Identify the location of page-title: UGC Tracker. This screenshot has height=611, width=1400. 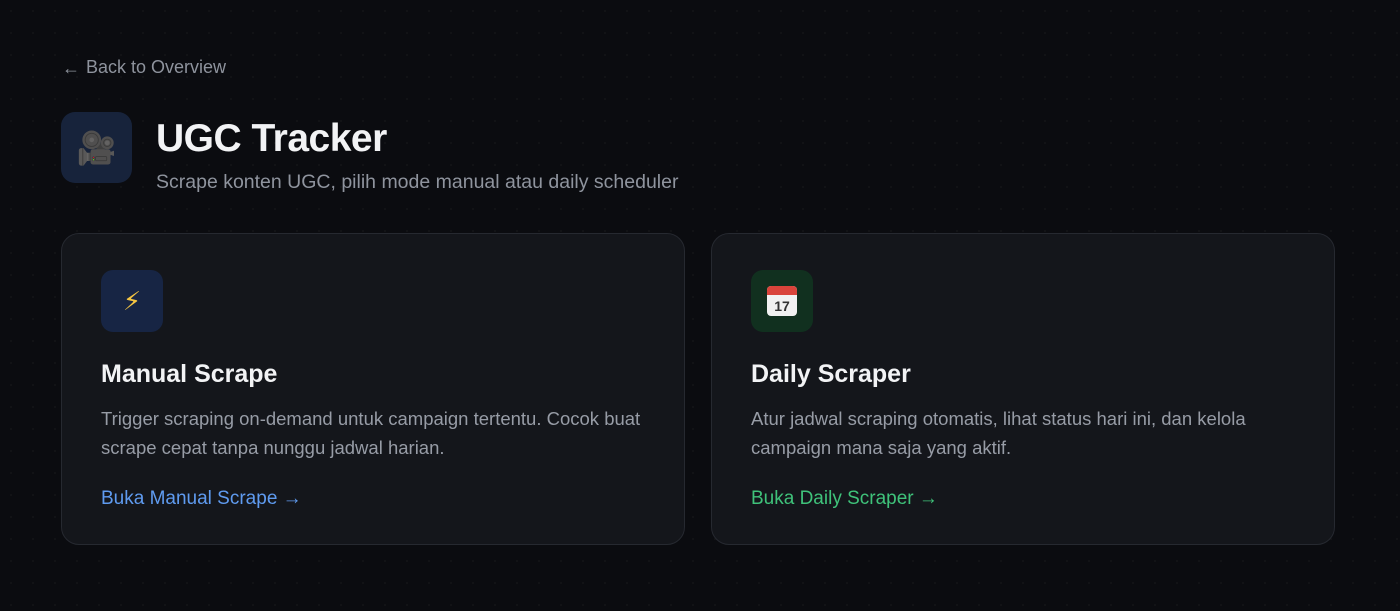
(271, 138).